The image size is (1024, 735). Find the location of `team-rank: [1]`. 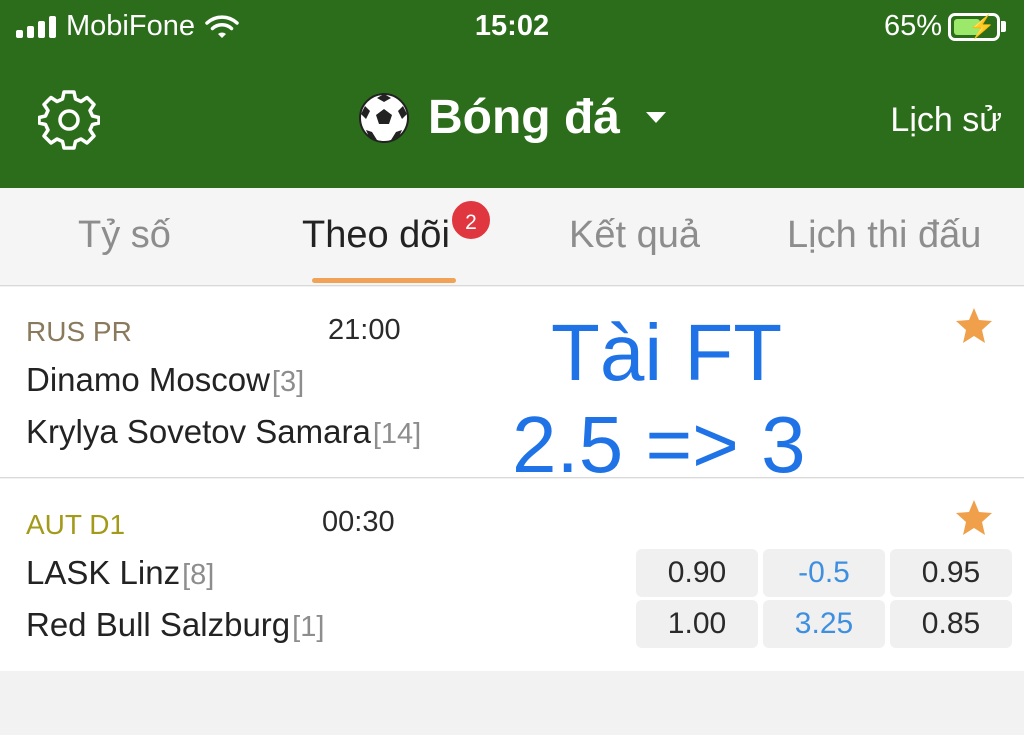

team-rank: [1] is located at coordinates (308, 627).